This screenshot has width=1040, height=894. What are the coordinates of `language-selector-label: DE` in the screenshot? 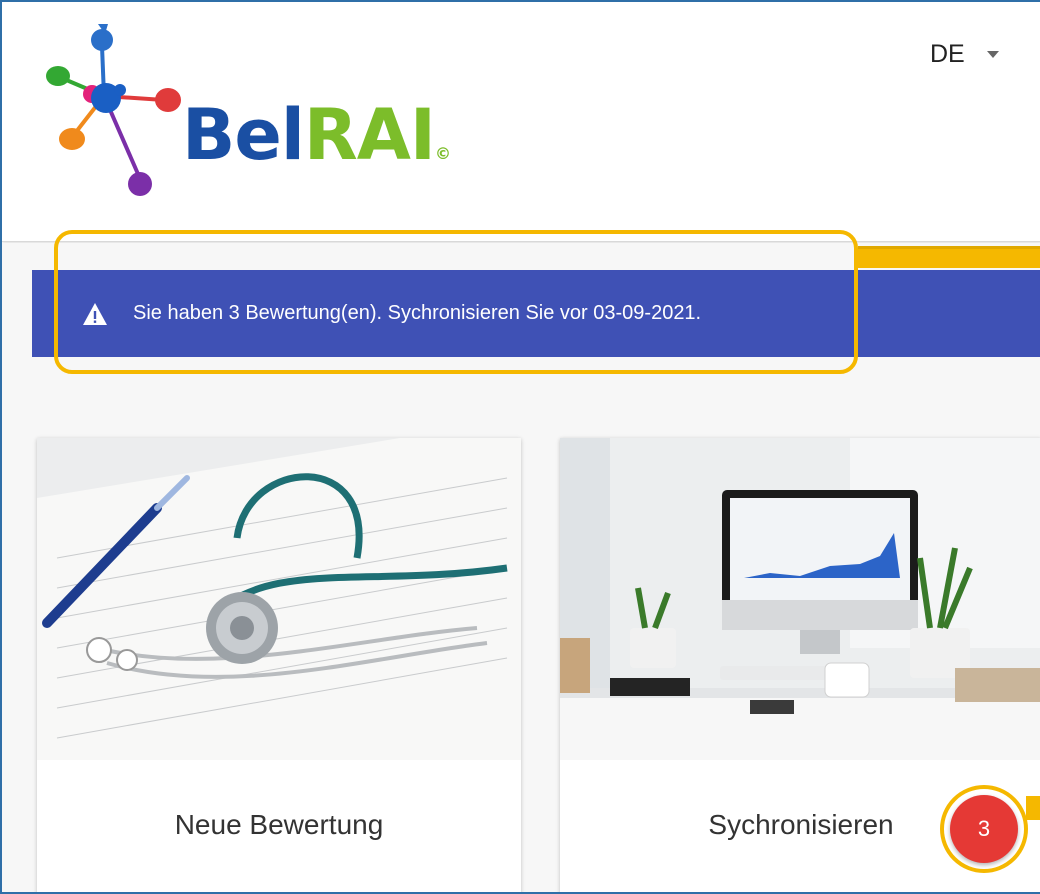 It's located at (947, 53).